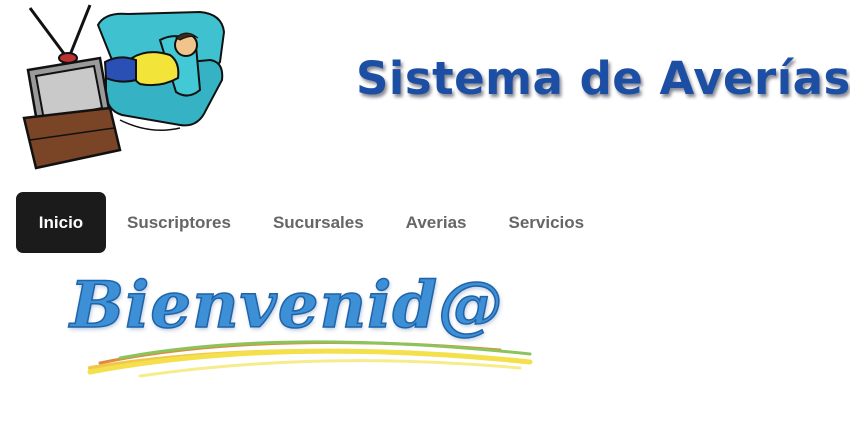  I want to click on nav-item-suscriptores: Suscriptores, so click(179, 222).